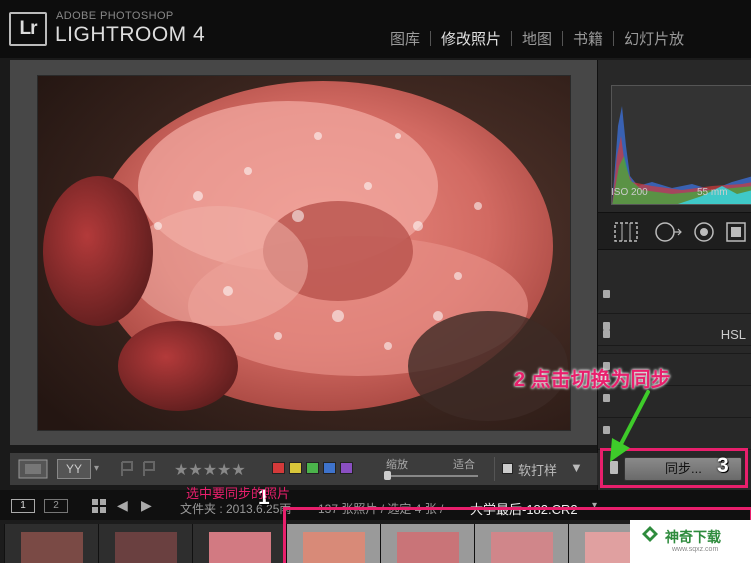 The height and width of the screenshot is (563, 751). I want to click on tool-strip, so click(674, 231).